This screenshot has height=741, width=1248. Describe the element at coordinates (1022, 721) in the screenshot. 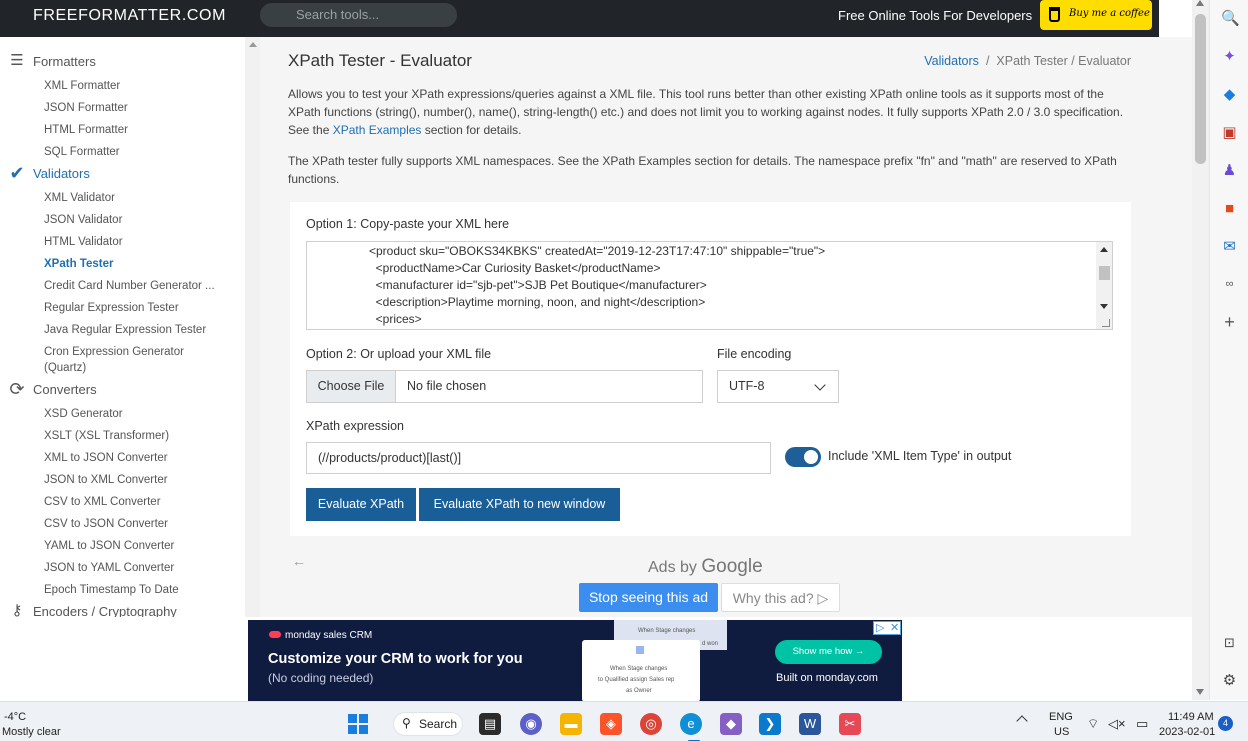

I see `show-hidden-icons-chevron` at that location.